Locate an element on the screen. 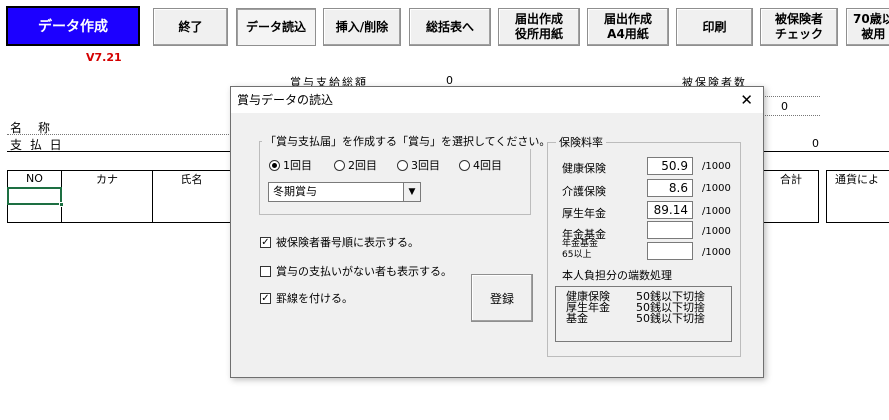 The height and width of the screenshot is (420, 889). radio-2nd-label: 2回目 is located at coordinates (362, 165).